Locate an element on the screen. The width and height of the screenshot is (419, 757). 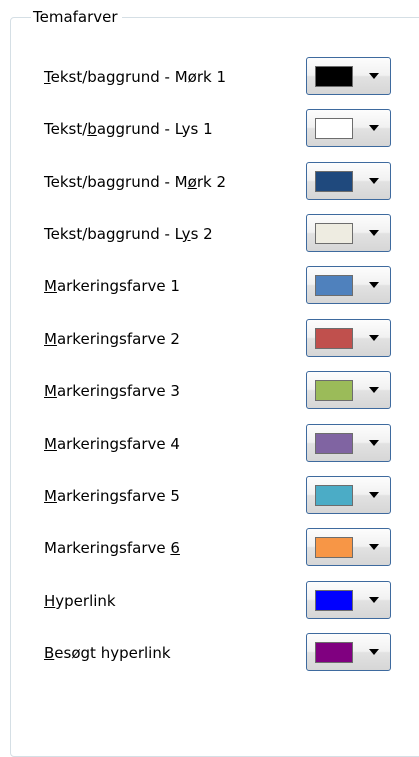
color-picker-besogt-hyperlink is located at coordinates (348, 652).